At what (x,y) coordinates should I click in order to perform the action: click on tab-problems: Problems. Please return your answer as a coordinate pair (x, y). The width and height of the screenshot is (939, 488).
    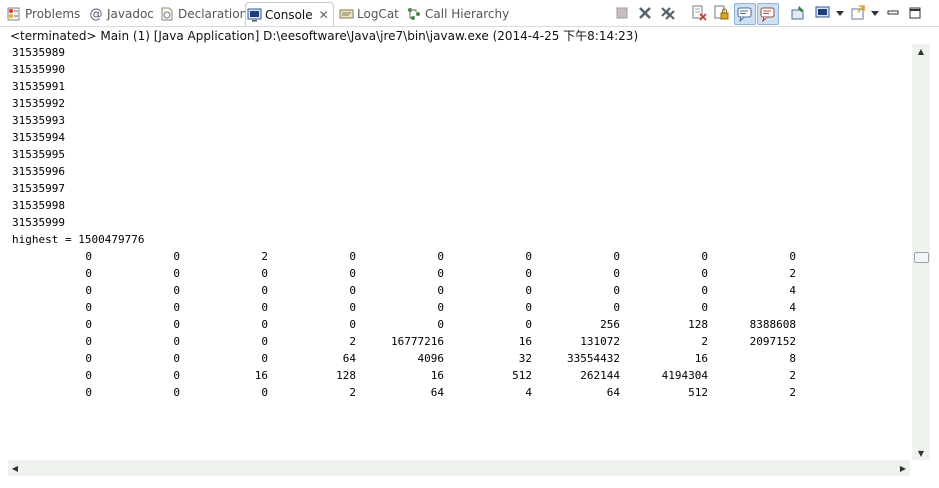
    Looking at the image, I should click on (43, 14).